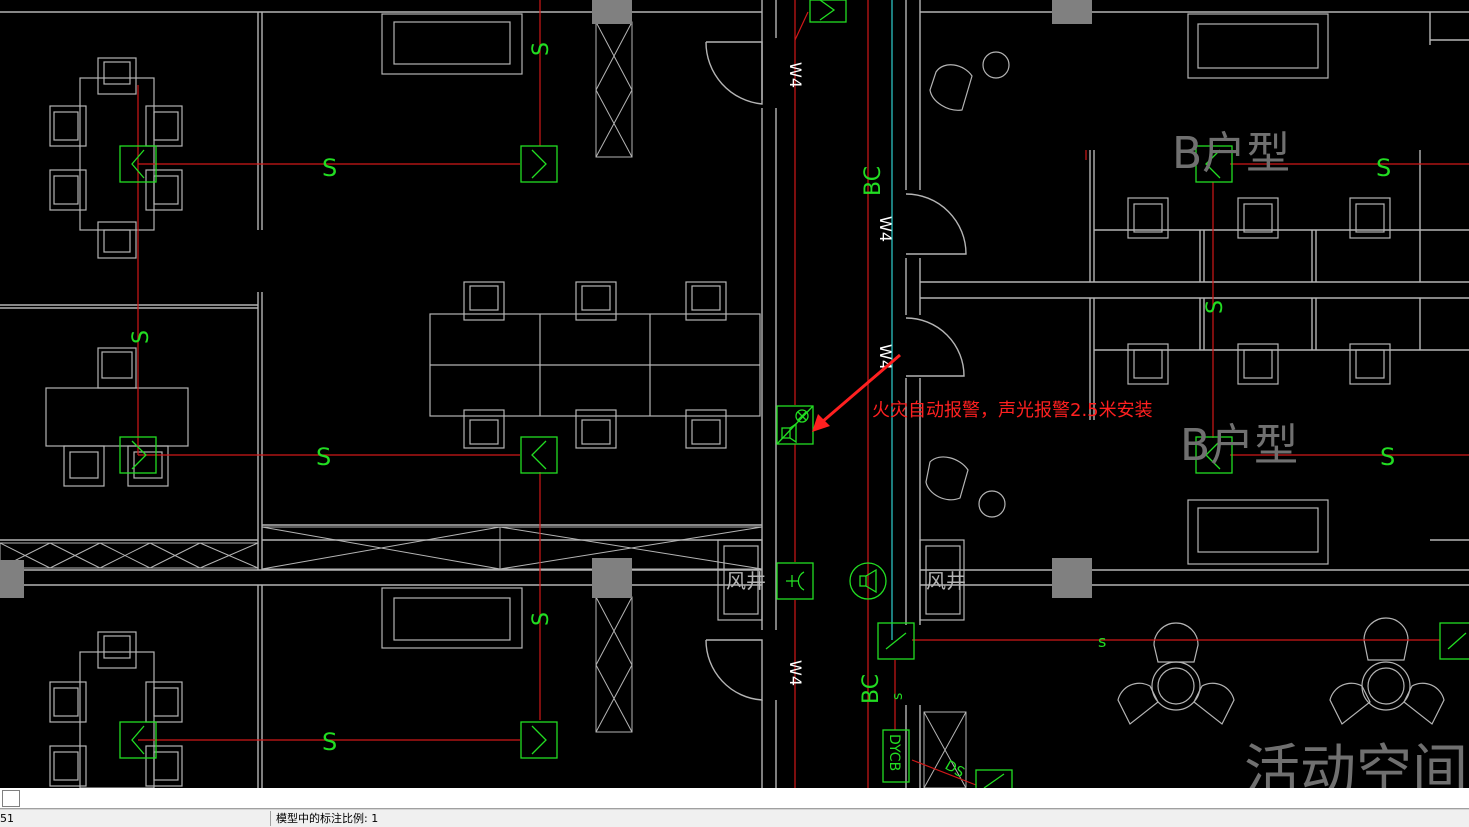 Image resolution: width=1469 pixels, height=827 pixels. What do you see at coordinates (795, 75) in the screenshot?
I see `label-w4-1: W4` at bounding box center [795, 75].